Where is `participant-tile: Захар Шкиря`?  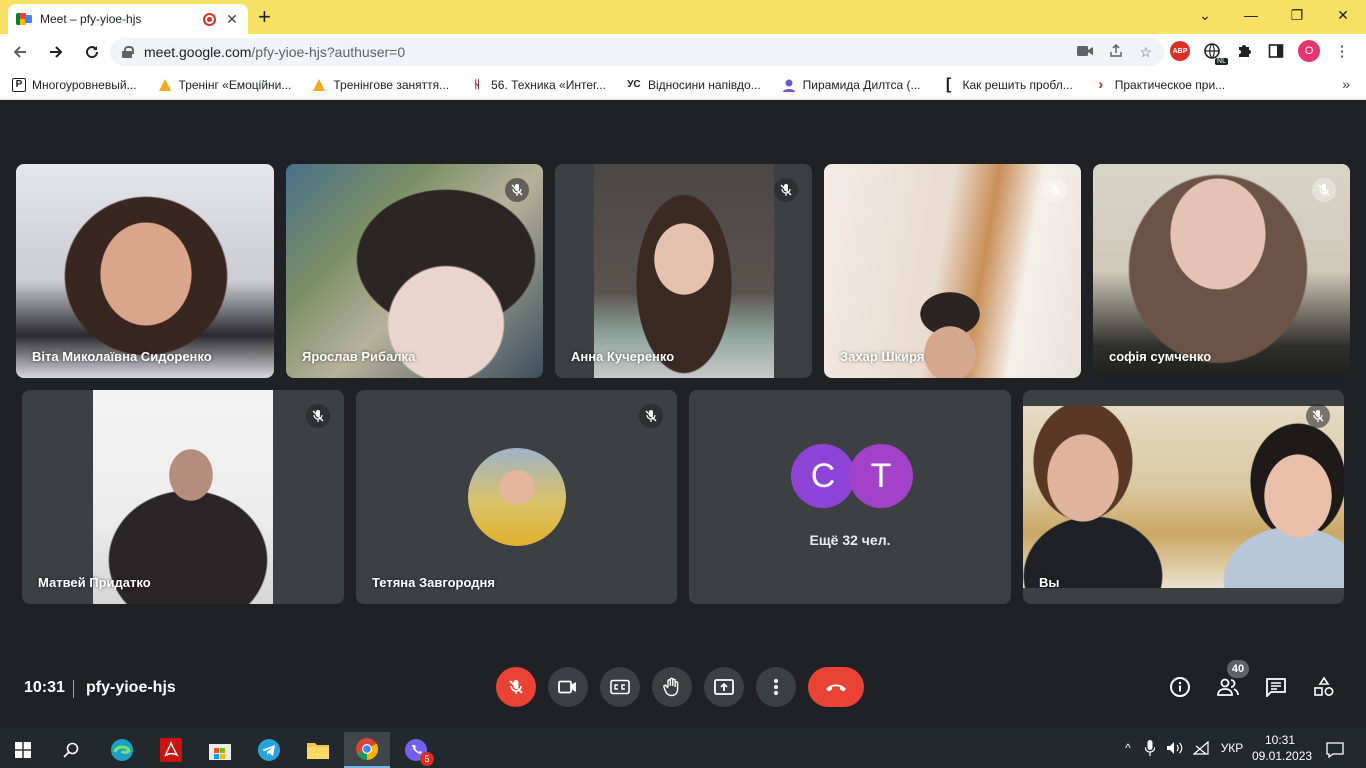
participant-tile: Захар Шкиря is located at coordinates (952, 271).